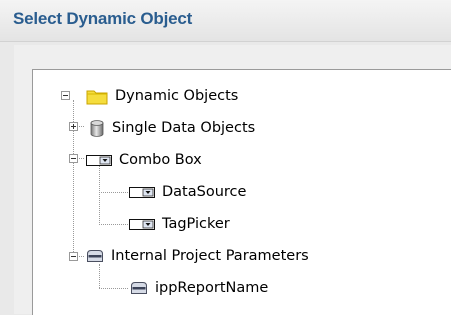  I want to click on tree-node-dynamic-objects: Dynamic Objects, so click(162, 96).